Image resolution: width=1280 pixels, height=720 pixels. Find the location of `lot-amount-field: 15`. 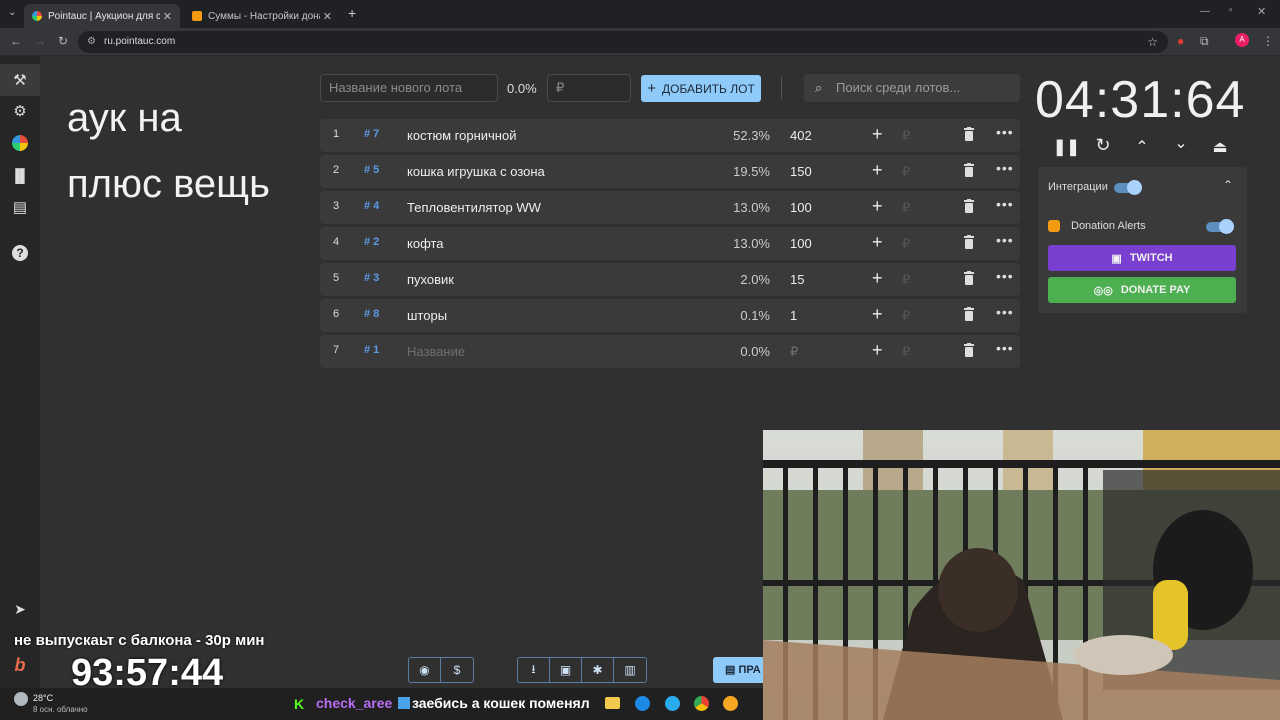

lot-amount-field: 15 is located at coordinates (797, 279).